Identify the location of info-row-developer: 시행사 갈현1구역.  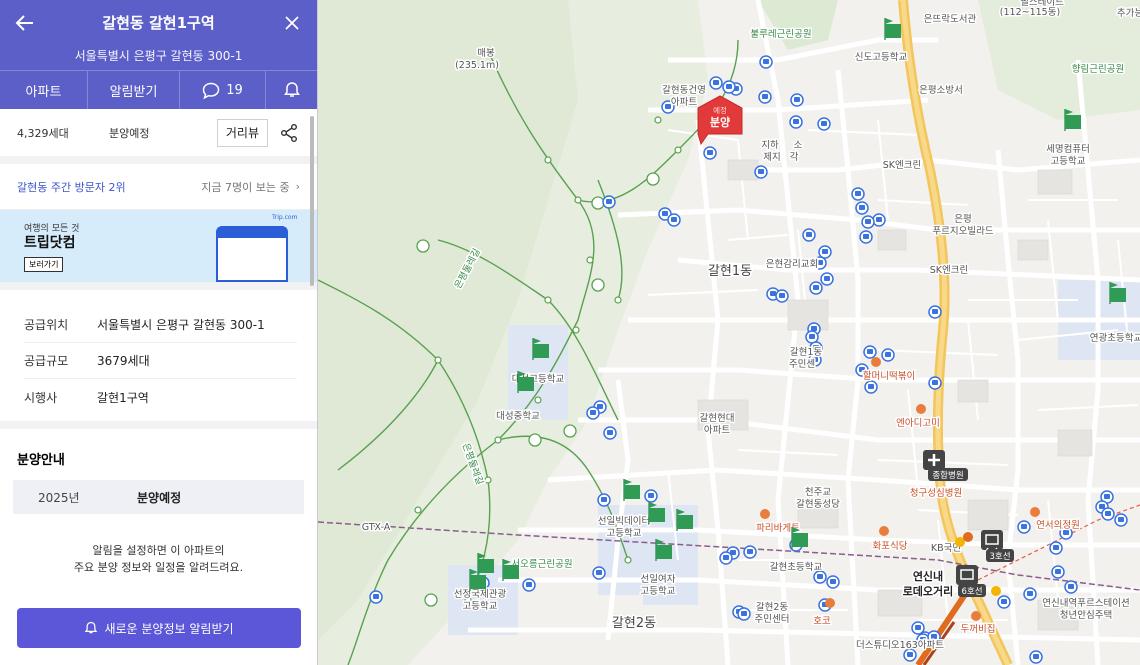
(160, 397).